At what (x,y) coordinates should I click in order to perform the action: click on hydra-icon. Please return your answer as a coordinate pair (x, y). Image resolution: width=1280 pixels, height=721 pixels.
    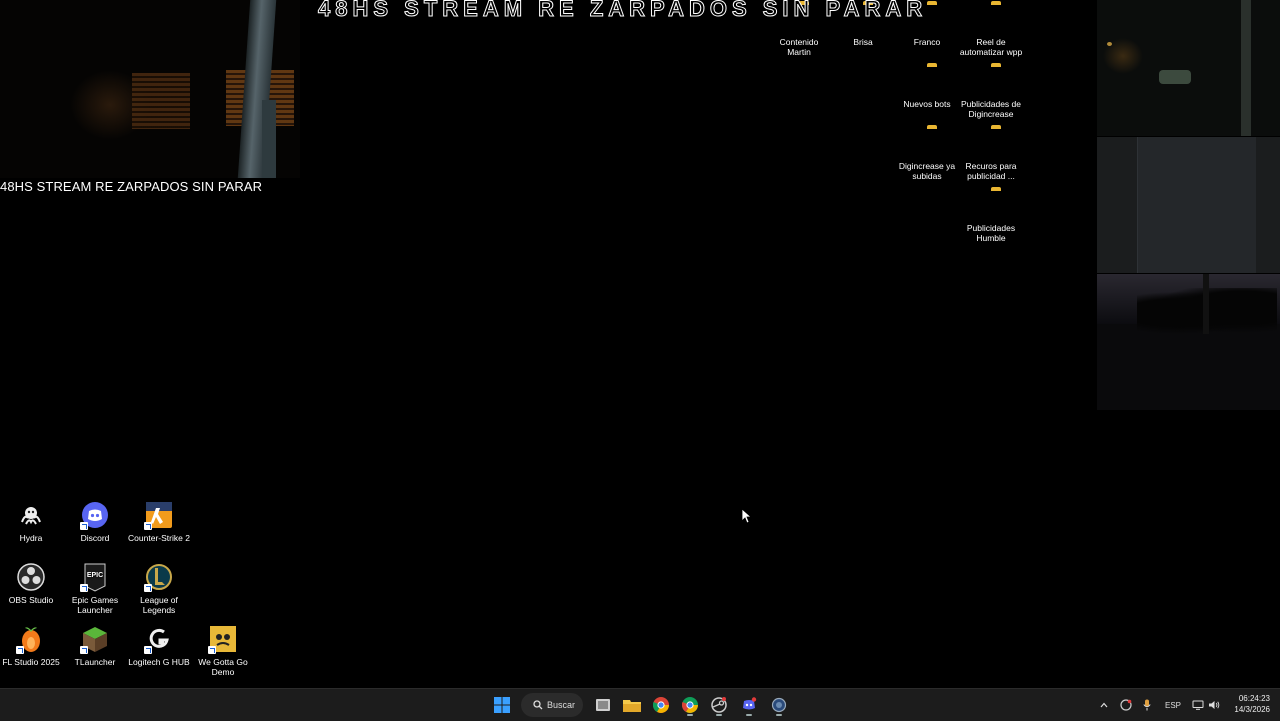
    Looking at the image, I should click on (31, 515).